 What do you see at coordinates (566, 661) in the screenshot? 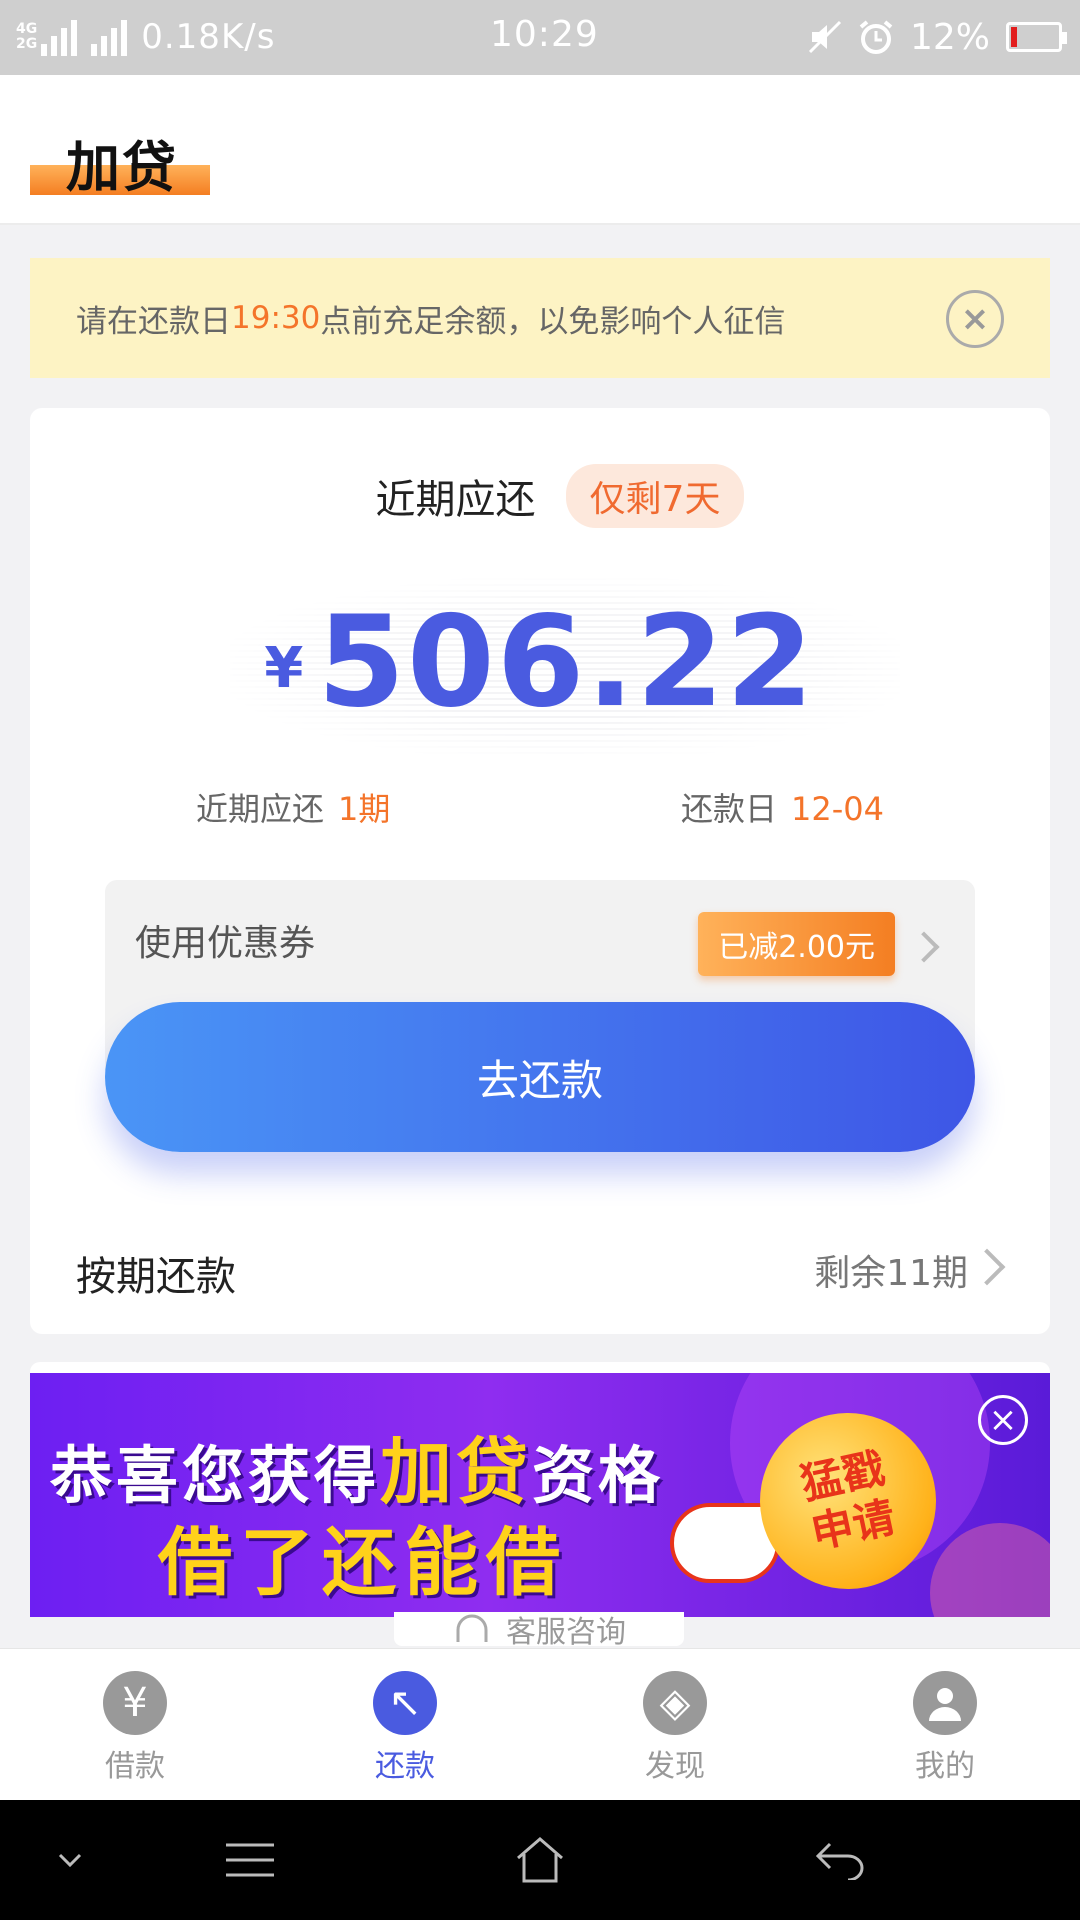
I see `amount-value: 506.22` at bounding box center [566, 661].